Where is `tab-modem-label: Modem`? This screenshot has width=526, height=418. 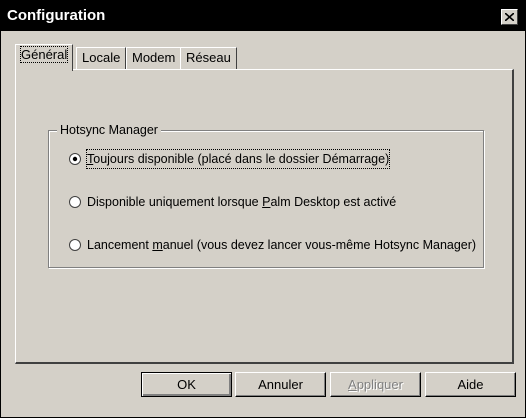
tab-modem-label: Modem is located at coordinates (154, 57).